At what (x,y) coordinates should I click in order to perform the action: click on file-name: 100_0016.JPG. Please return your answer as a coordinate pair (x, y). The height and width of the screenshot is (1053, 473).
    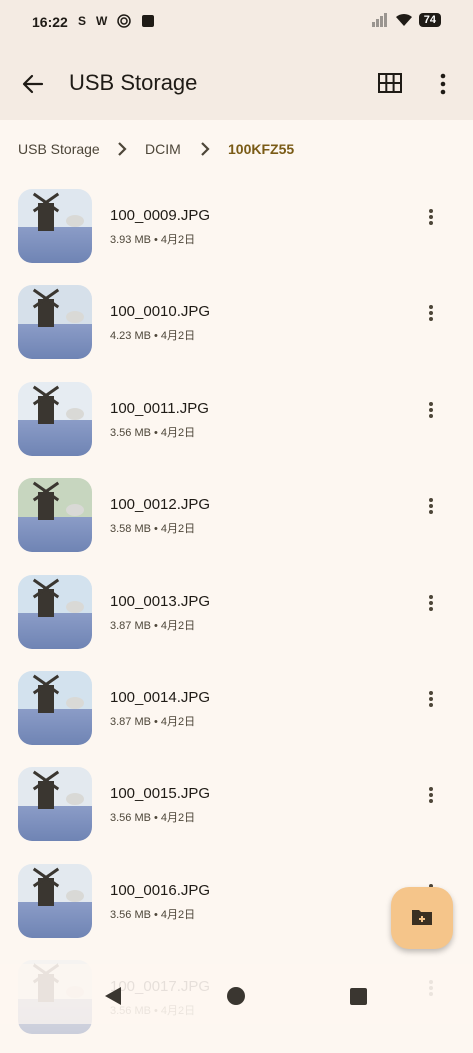
    Looking at the image, I should click on (160, 890).